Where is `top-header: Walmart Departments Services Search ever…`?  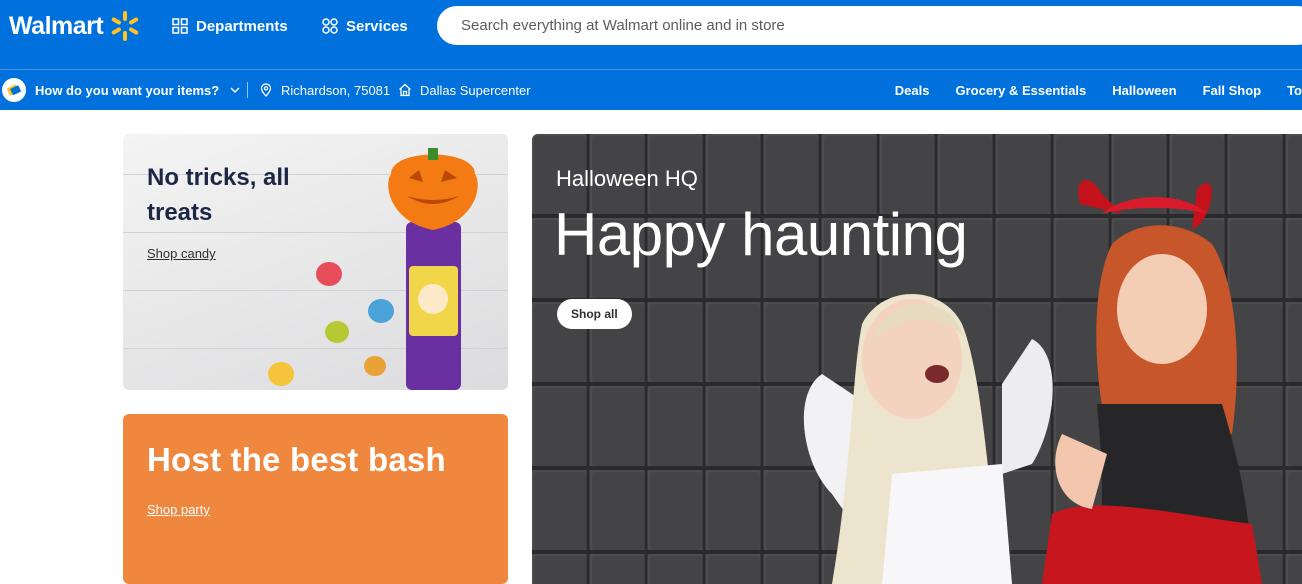
top-header: Walmart Departments Services Search ever… is located at coordinates (651, 34).